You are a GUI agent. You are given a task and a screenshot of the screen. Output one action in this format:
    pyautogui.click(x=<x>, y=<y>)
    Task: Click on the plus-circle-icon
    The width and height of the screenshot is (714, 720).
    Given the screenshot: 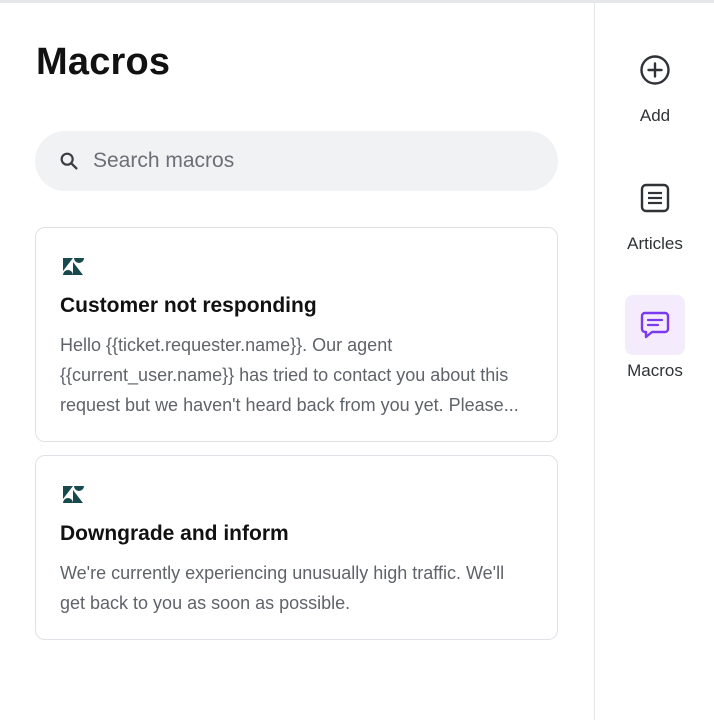 What is the action you would take?
    pyautogui.click(x=655, y=70)
    